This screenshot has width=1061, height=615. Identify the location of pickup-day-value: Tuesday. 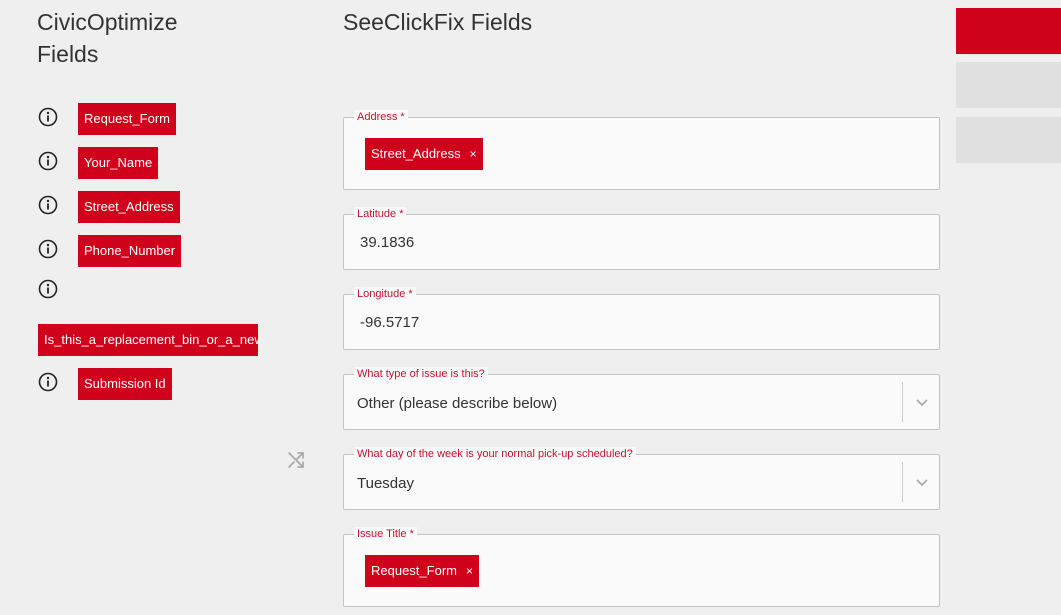
(385, 483).